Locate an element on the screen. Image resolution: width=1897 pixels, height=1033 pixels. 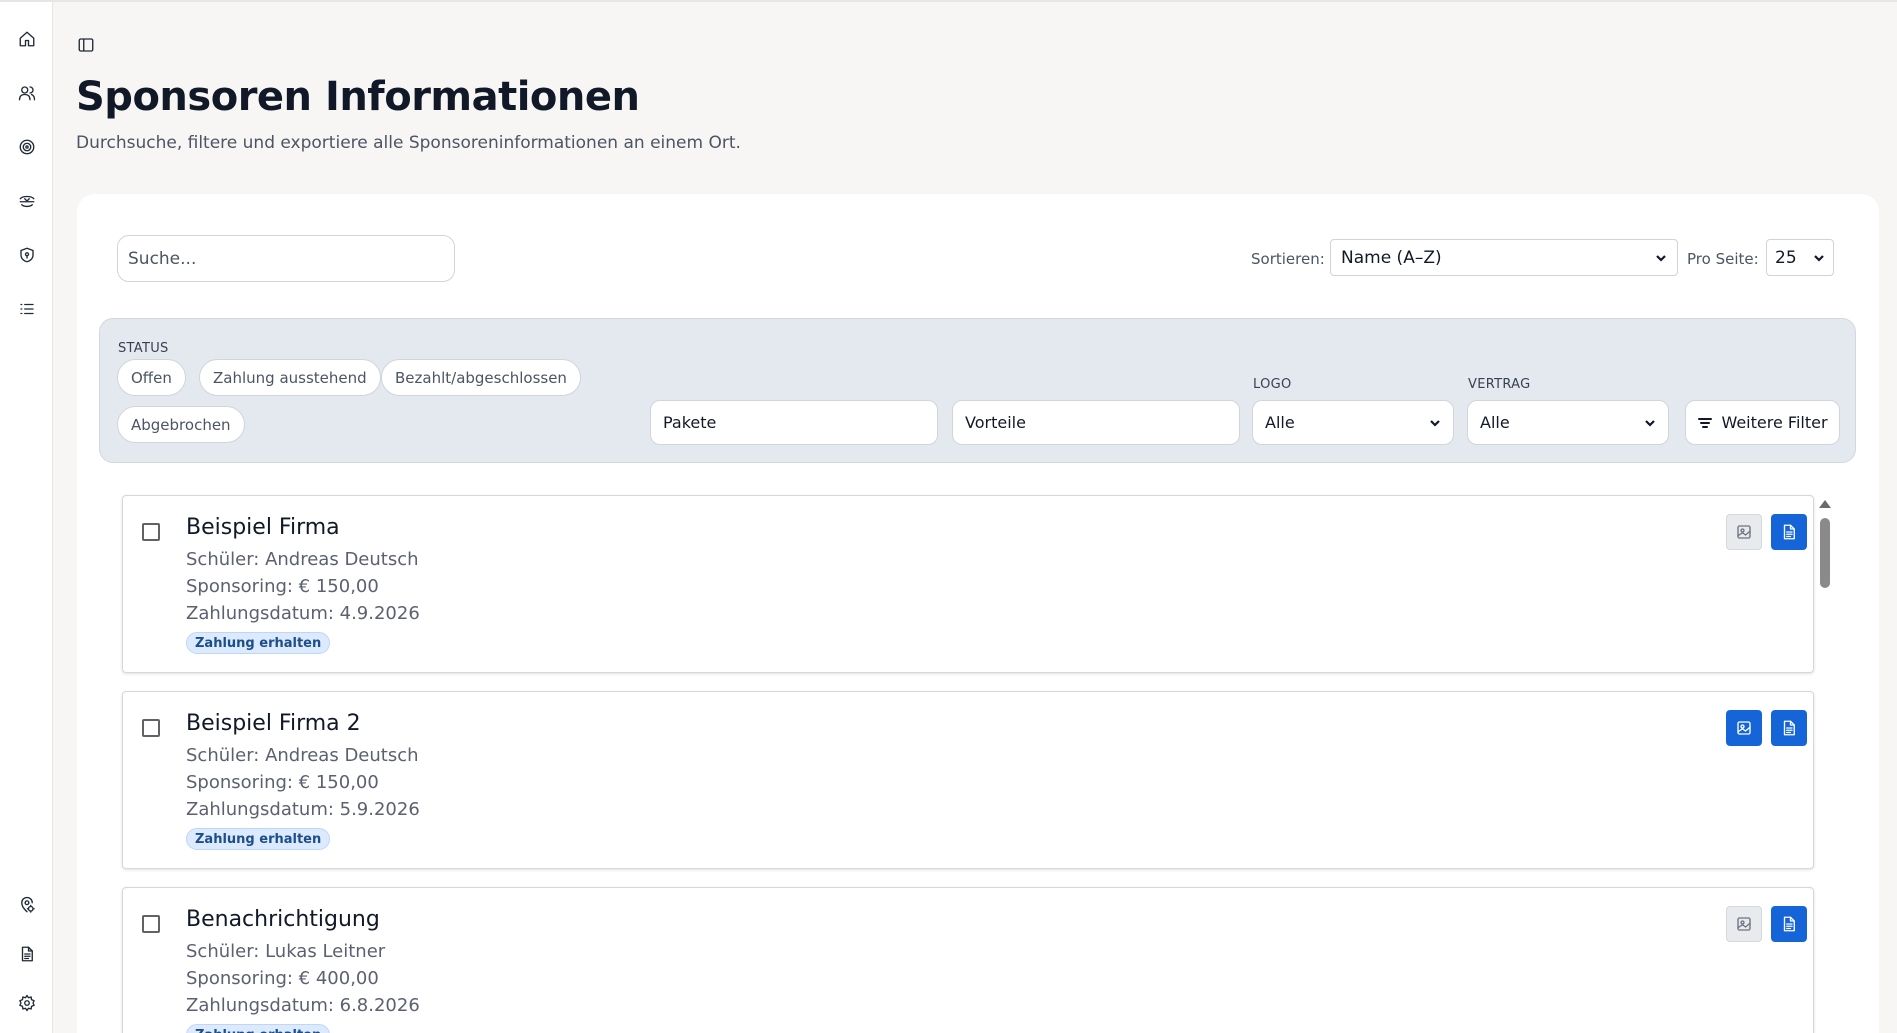
more-filters-button: Weitere Filter is located at coordinates (1762, 422).